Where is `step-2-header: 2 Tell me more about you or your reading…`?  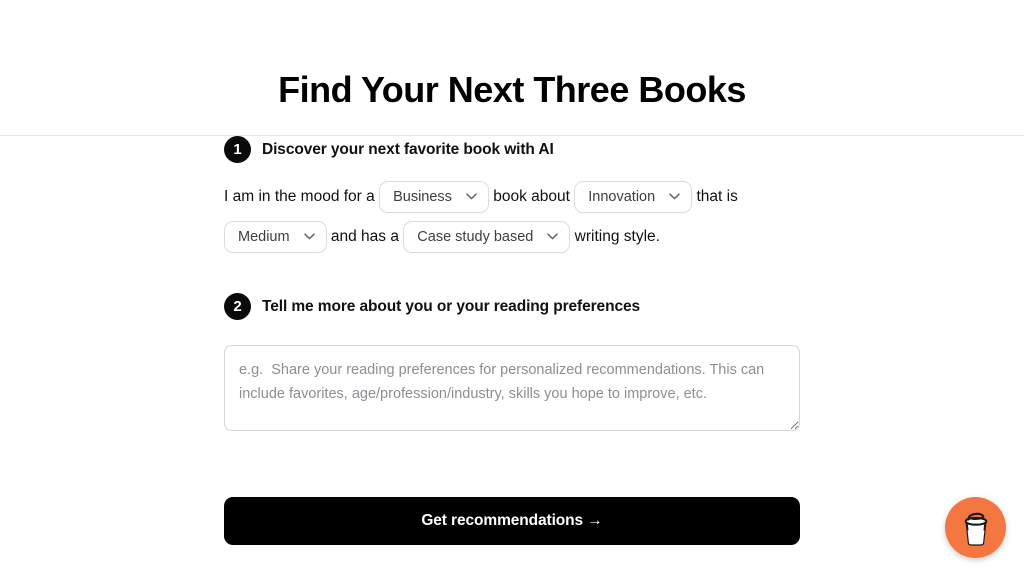
step-2-header: 2 Tell me more about you or your reading… is located at coordinates (512, 306).